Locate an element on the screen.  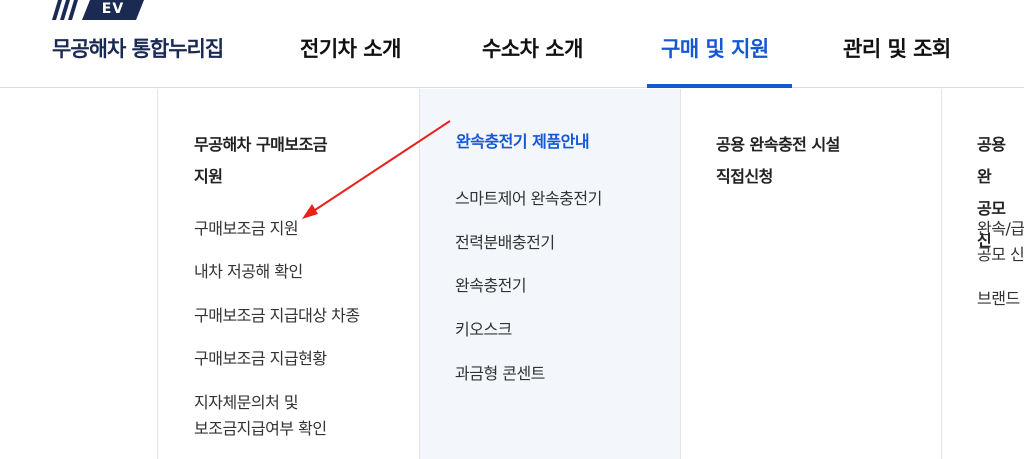
nav-ev-intro: 전기차 소개 is located at coordinates (350, 48).